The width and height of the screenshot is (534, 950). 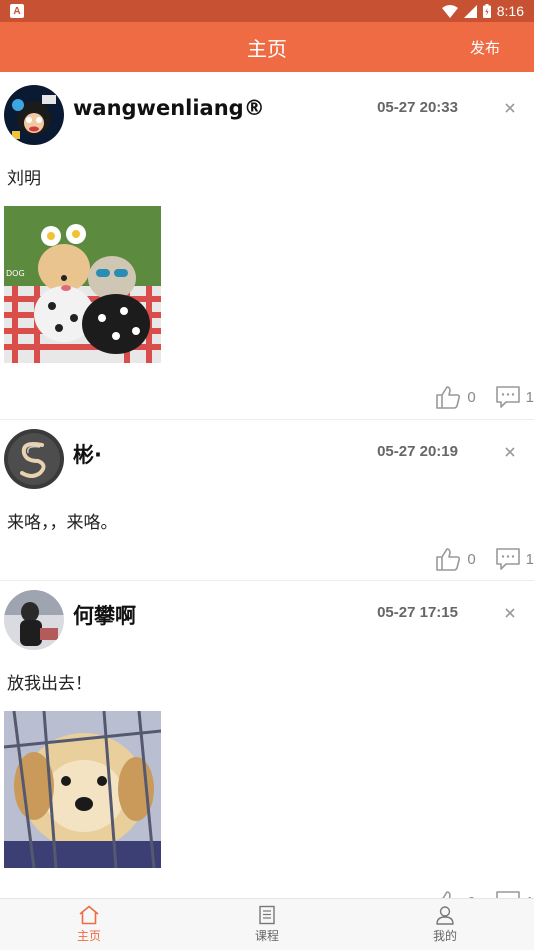 What do you see at coordinates (82, 284) in the screenshot?
I see `post-image: DOG` at bounding box center [82, 284].